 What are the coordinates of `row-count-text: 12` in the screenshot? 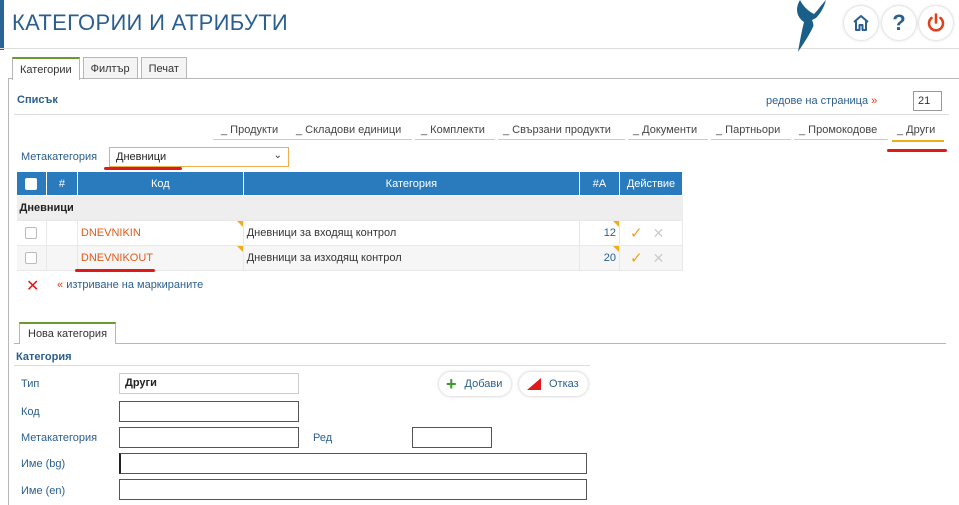 It's located at (609, 233).